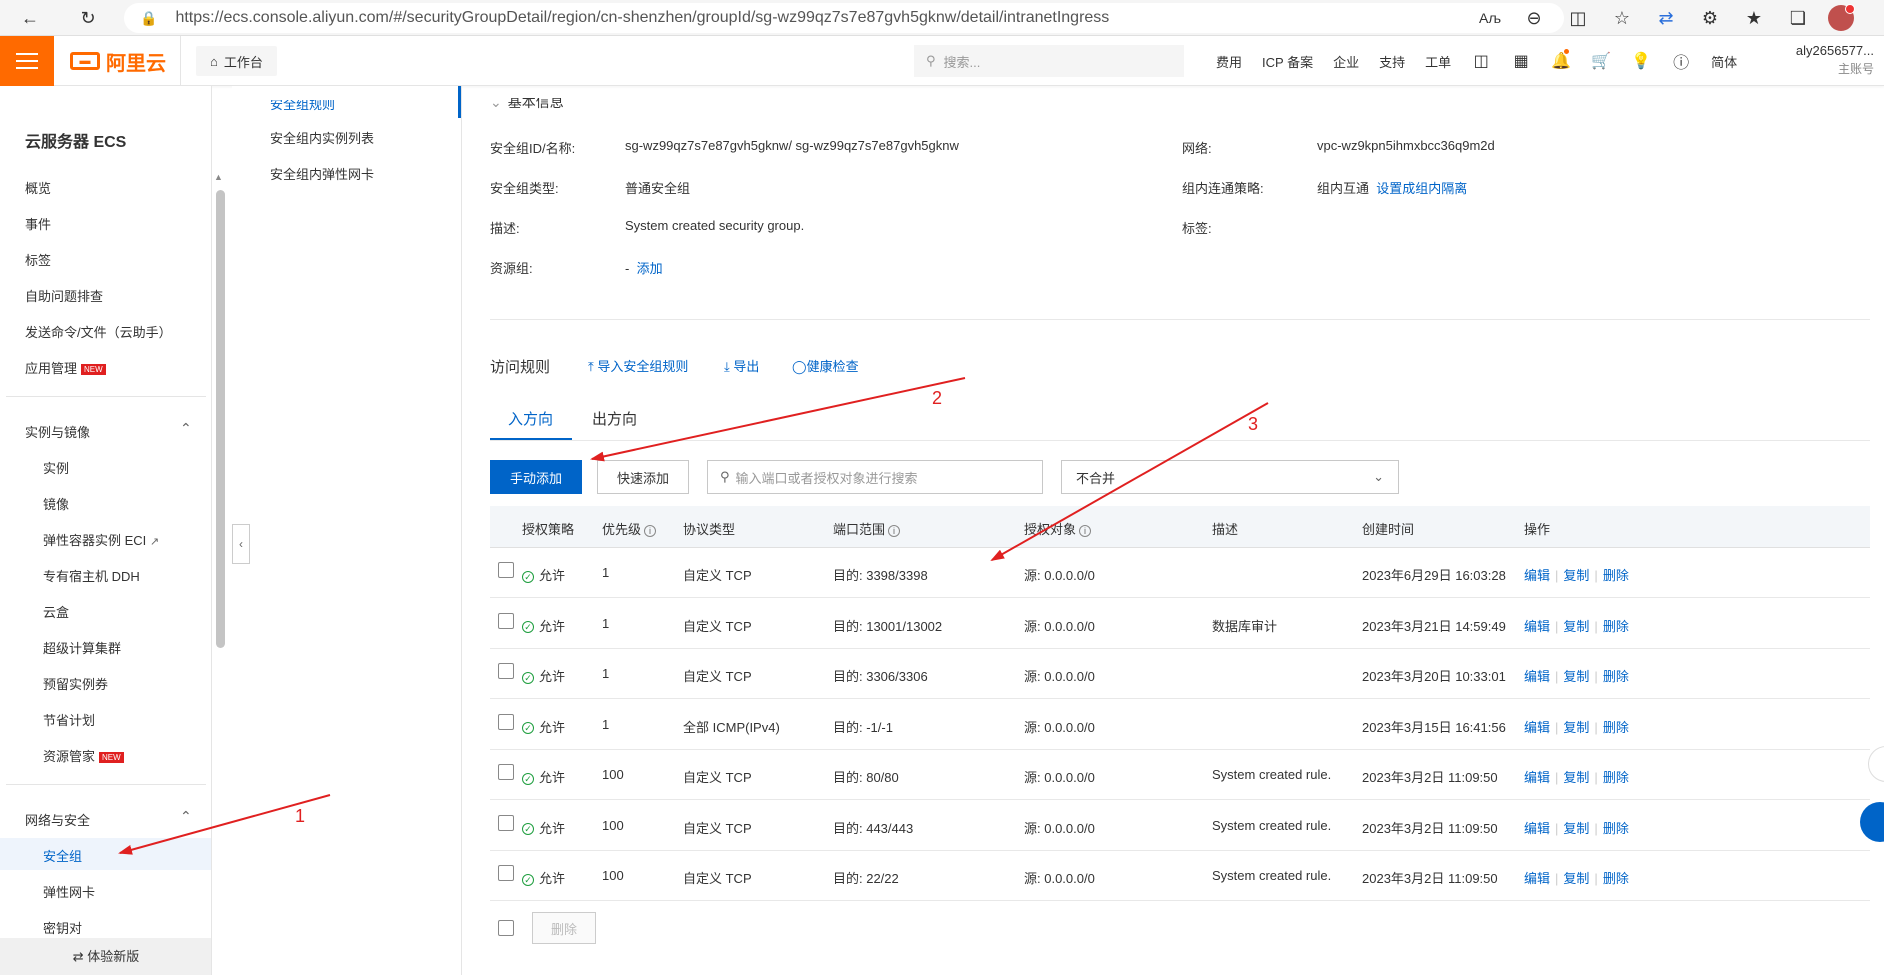  I want to click on sidebar-group-instances: 实例与镜像, so click(57, 431).